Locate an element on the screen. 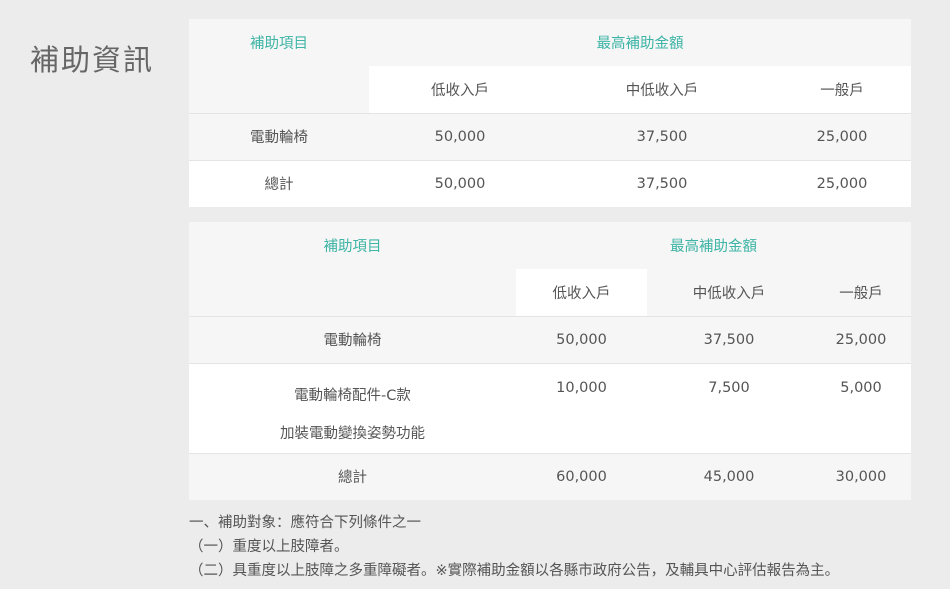 Image resolution: width=950 pixels, height=589 pixels. page-title: 補助資訊 is located at coordinates (92, 60).